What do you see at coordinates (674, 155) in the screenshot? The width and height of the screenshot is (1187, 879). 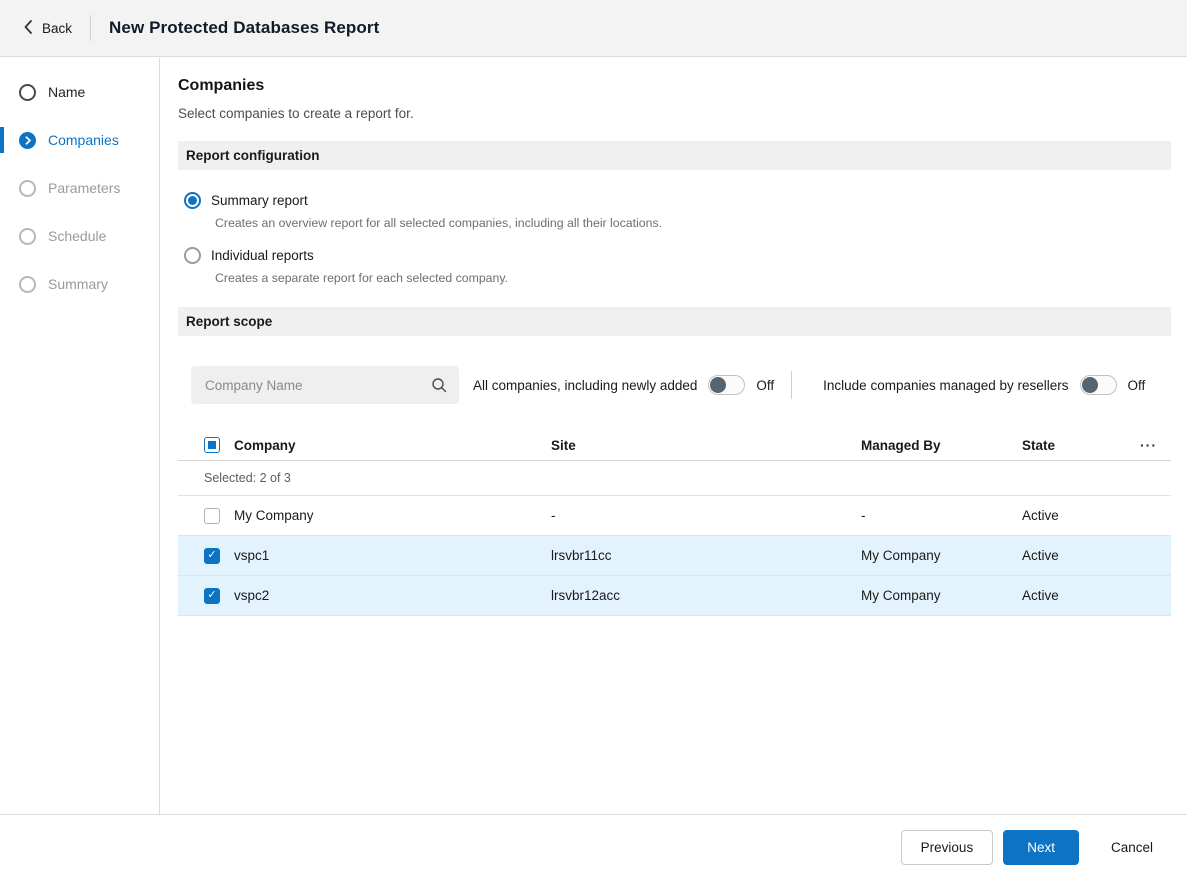 I see `section-header-report-configuration: Report configuration` at bounding box center [674, 155].